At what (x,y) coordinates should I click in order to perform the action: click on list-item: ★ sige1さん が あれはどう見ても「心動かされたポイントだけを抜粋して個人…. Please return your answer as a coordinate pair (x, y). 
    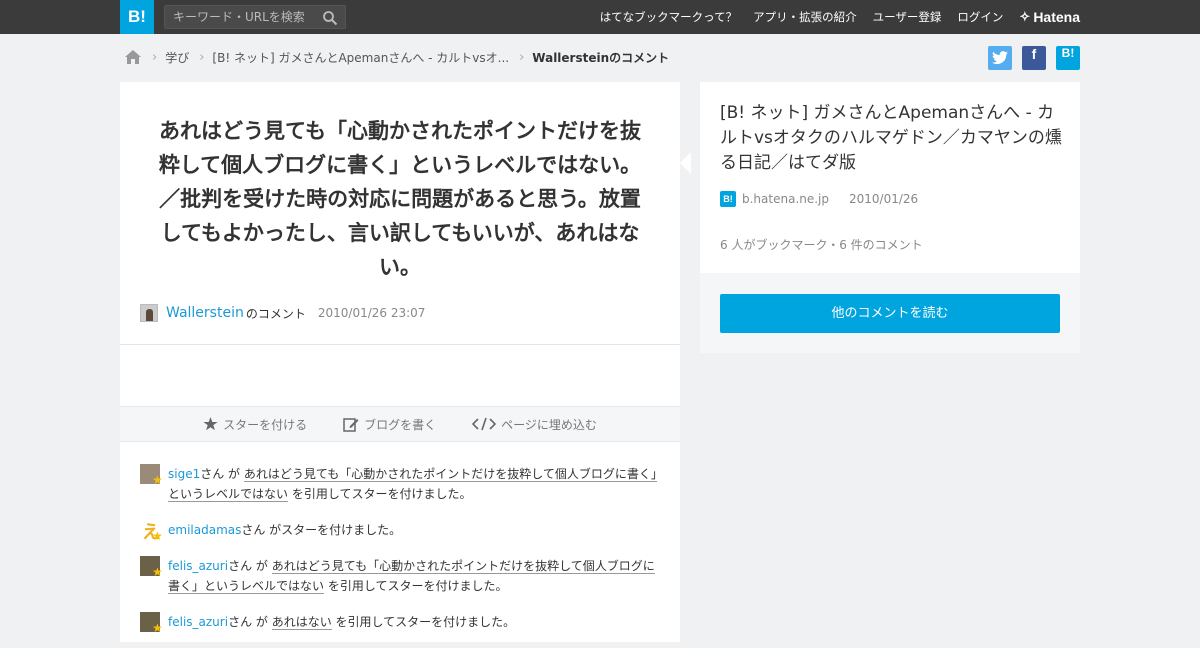
    Looking at the image, I should click on (400, 484).